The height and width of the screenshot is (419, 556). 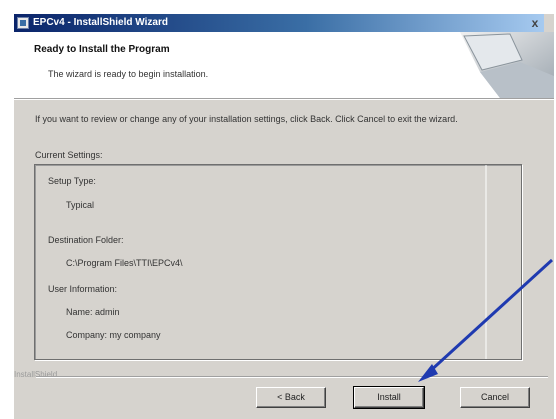 What do you see at coordinates (72, 181) in the screenshot?
I see `setup-type-label: Setup Type:` at bounding box center [72, 181].